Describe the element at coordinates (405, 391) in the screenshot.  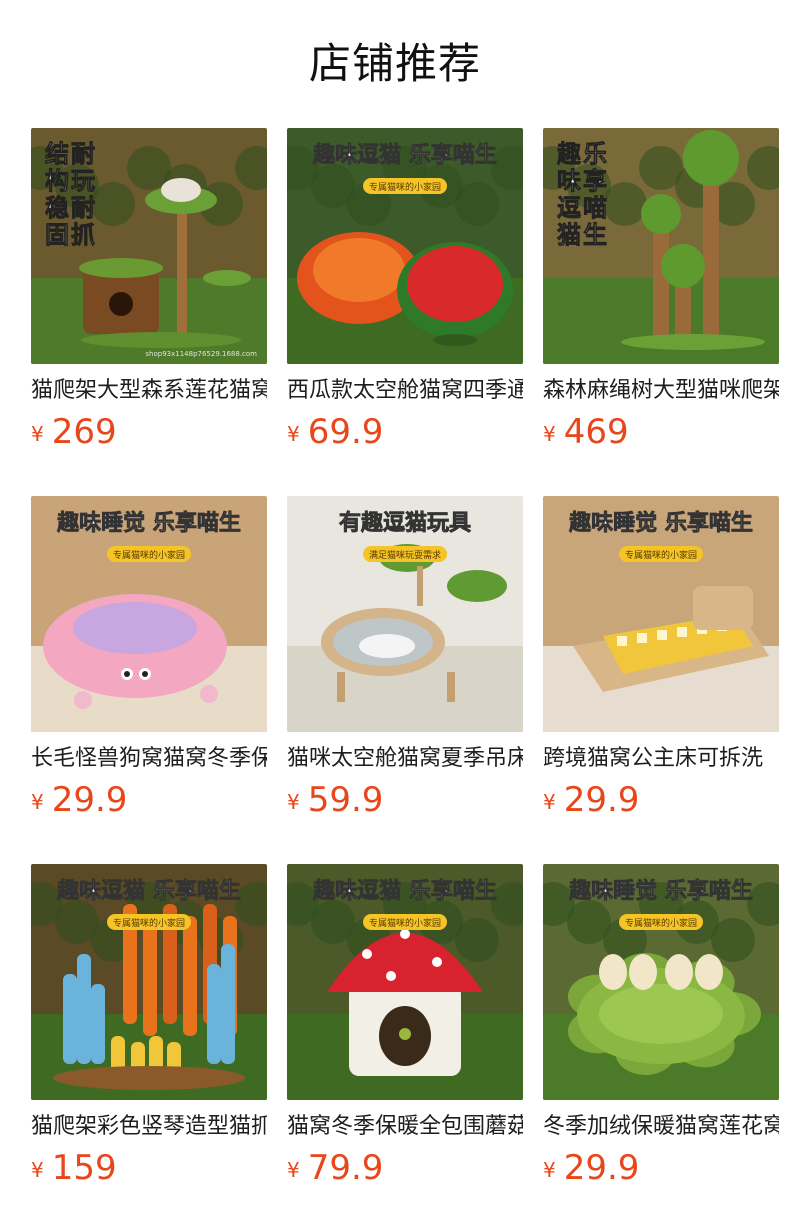
I see `product-name: 西瓜款太空舱猫窝四季通用` at that location.